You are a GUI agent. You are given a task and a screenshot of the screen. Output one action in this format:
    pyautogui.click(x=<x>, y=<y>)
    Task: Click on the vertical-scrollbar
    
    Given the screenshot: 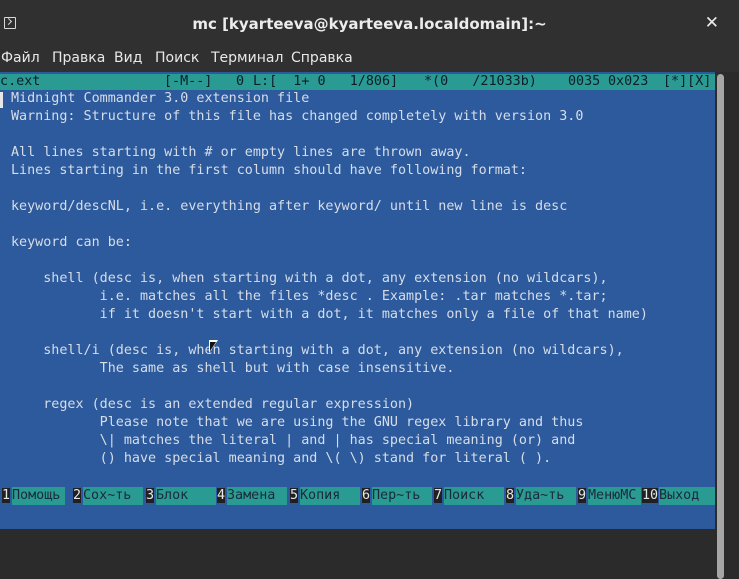 What is the action you would take?
    pyautogui.click(x=727, y=325)
    